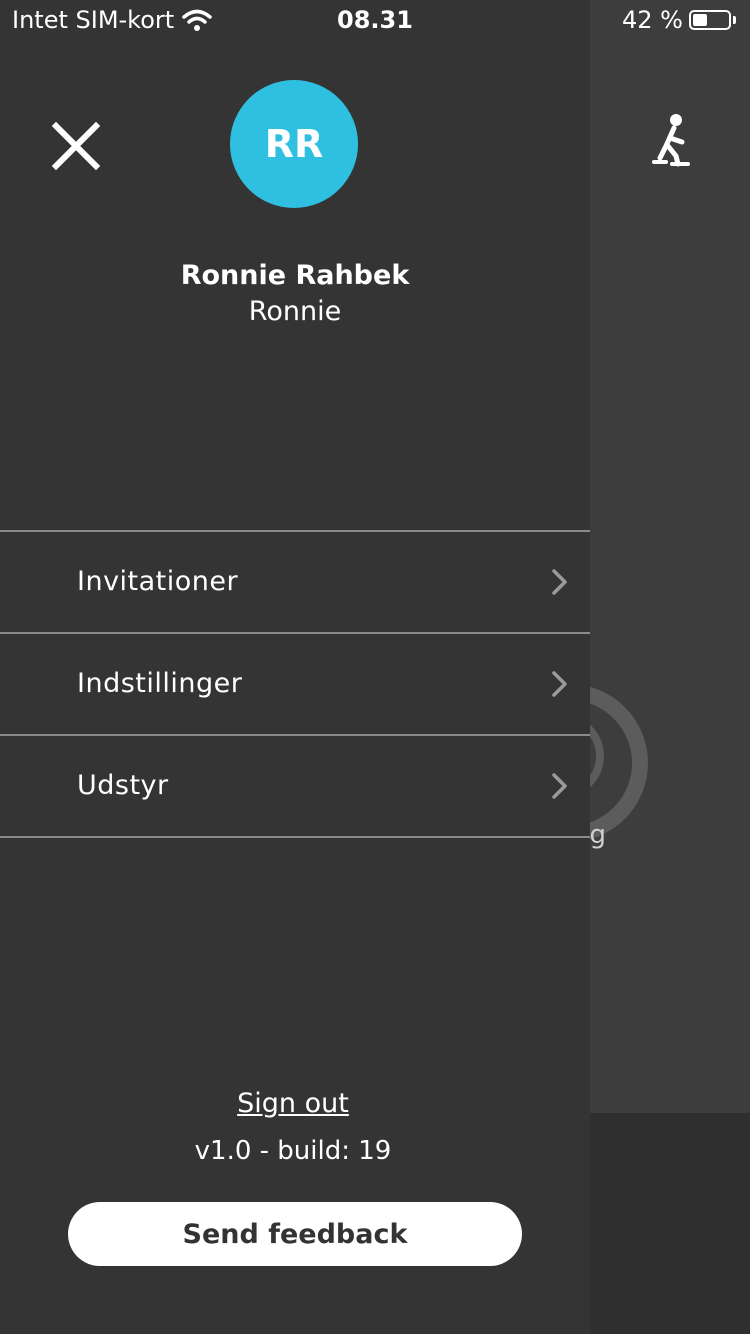 The image size is (750, 1334). I want to click on user-username: Ronnie, so click(295, 311).